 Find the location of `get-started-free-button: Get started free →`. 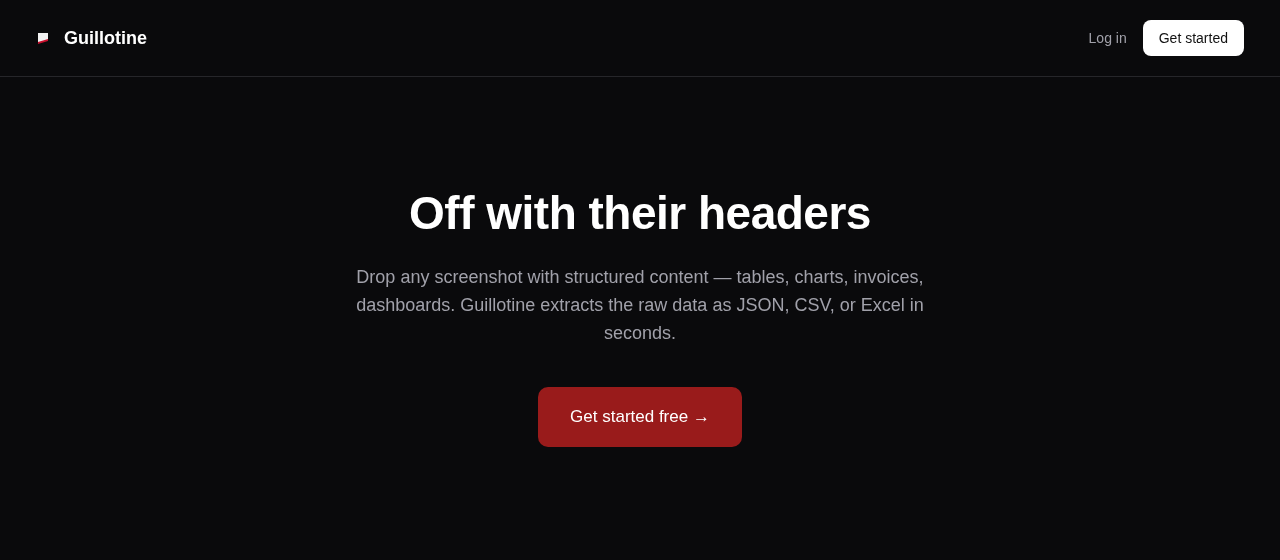

get-started-free-button: Get started free → is located at coordinates (640, 417).